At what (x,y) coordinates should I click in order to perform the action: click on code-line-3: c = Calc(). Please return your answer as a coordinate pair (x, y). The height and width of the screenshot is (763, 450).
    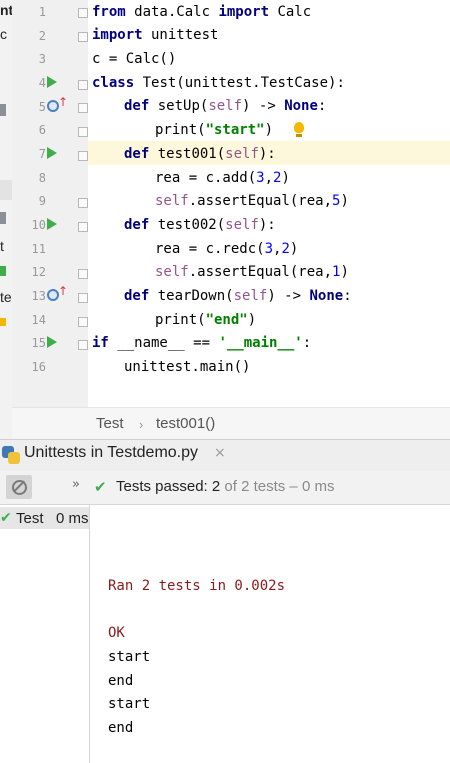
    Looking at the image, I should click on (134, 59).